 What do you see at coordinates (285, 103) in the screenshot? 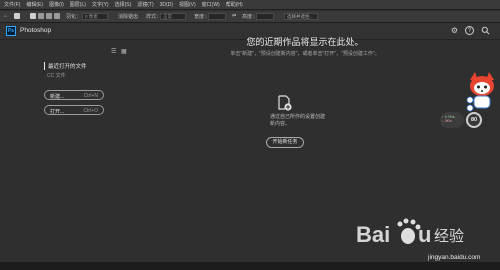
I see `new-document-icon` at bounding box center [285, 103].